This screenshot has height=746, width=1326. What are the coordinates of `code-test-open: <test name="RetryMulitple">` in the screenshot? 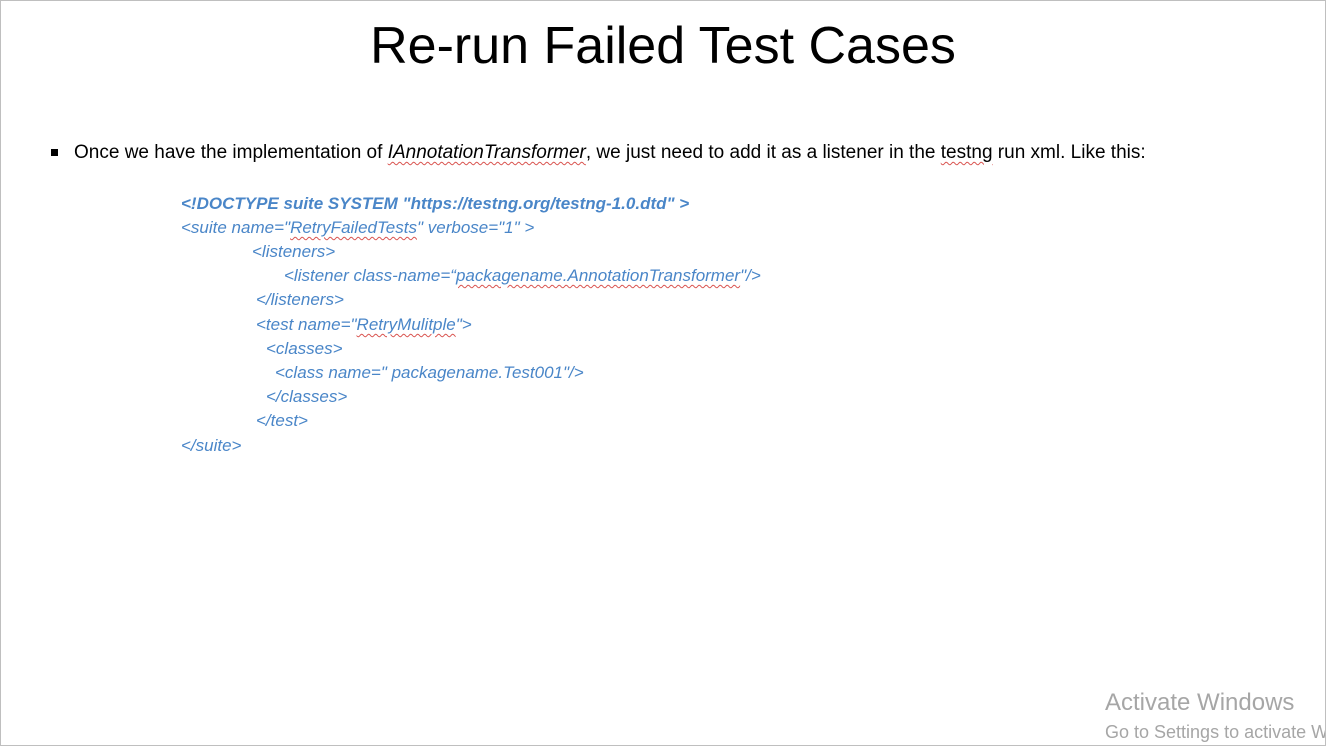 It's located at (364, 325).